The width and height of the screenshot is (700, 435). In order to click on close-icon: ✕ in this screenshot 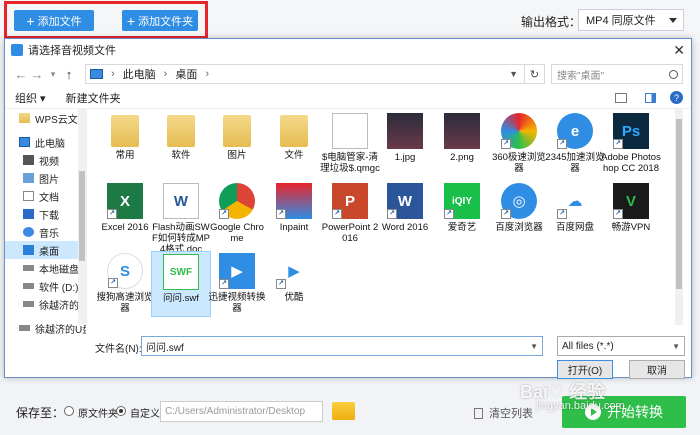, I will do `click(679, 50)`.